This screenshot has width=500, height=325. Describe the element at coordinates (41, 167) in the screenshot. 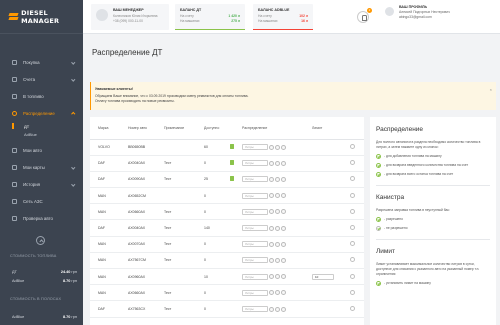

I see `sidebar-item-my-cards: Мои карты` at that location.